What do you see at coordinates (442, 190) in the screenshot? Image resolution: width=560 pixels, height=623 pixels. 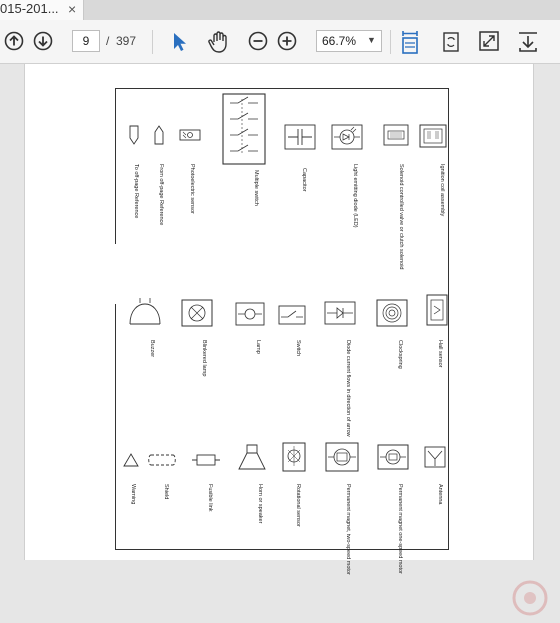 I see `symbol-caption: Ignition coil assembly` at bounding box center [442, 190].